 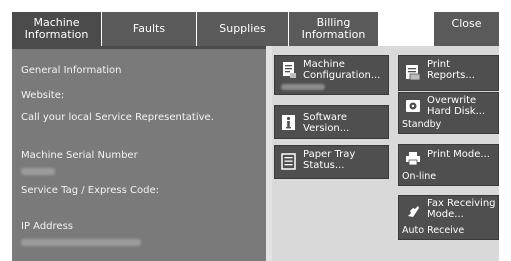 I want to click on panel-divider, so click(x=269, y=153).